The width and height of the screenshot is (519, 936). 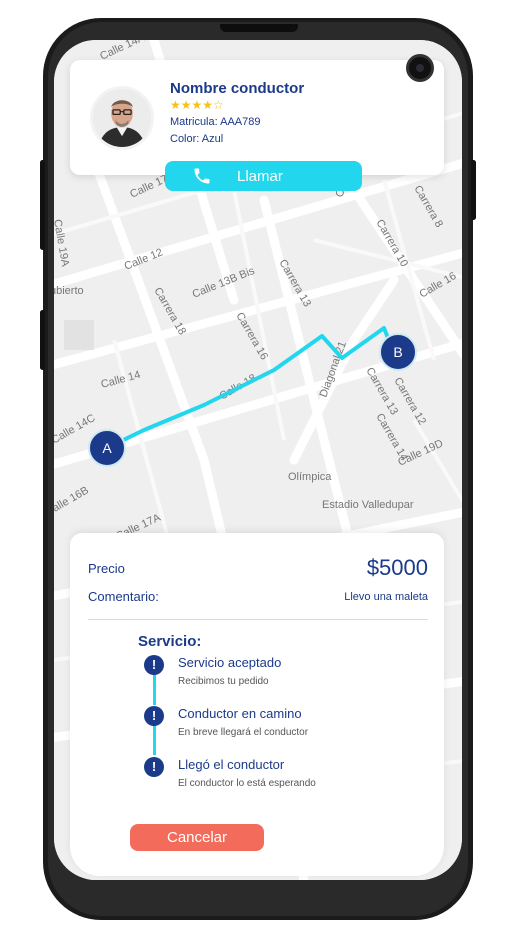 What do you see at coordinates (123, 596) in the screenshot?
I see `comment-label: Comentario:` at bounding box center [123, 596].